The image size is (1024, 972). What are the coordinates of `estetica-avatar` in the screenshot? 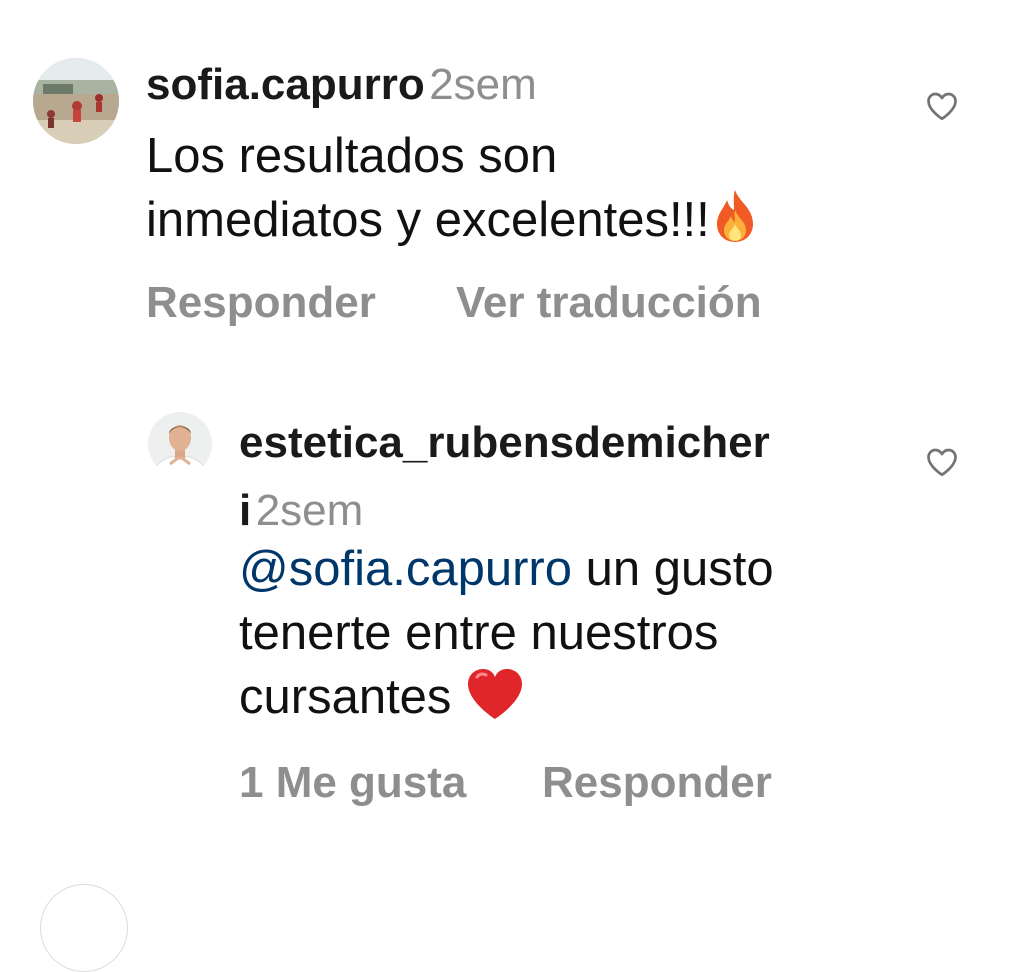 It's located at (180, 444).